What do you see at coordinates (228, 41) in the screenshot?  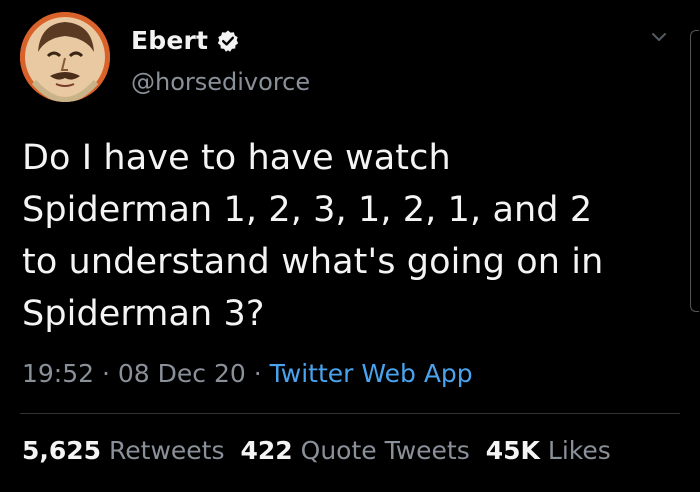 I see `verified-badge-icon` at bounding box center [228, 41].